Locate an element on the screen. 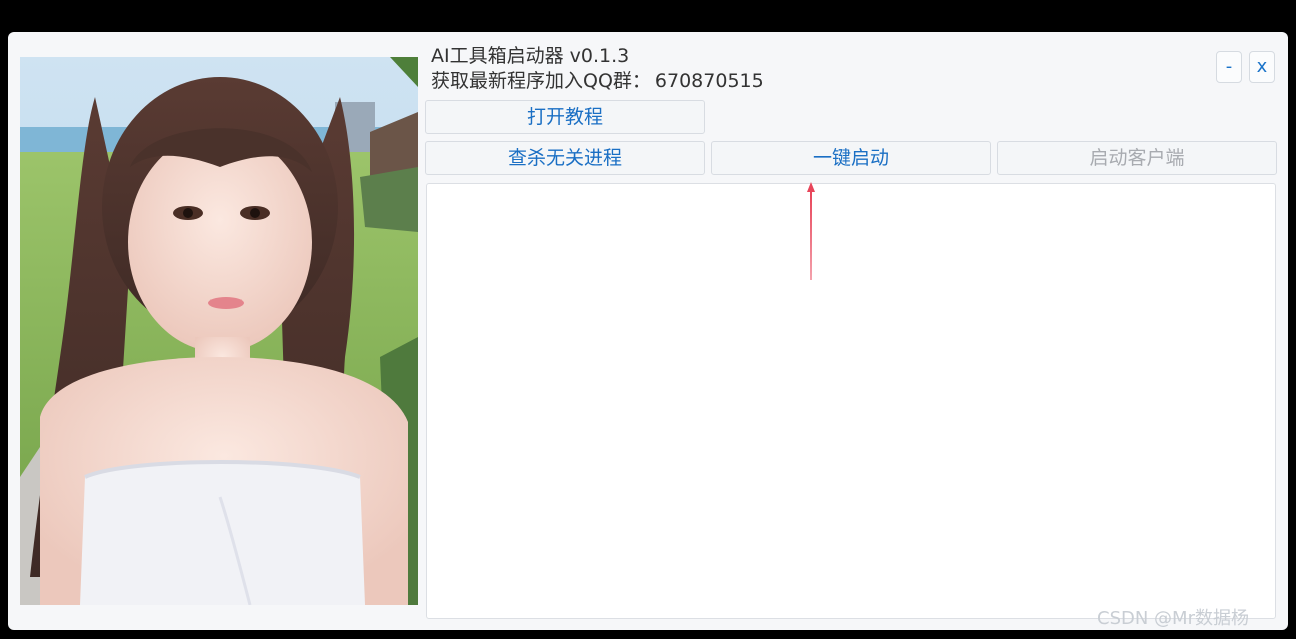  minimize-button: - is located at coordinates (1229, 67).